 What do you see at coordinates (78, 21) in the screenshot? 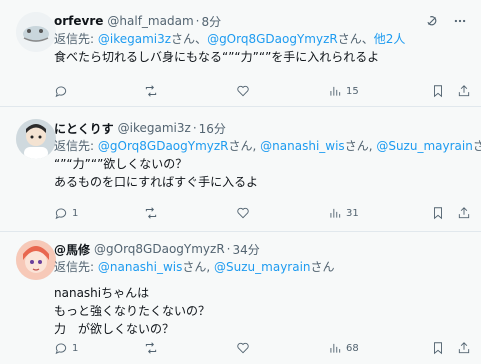
I see `display-name: orfevre` at bounding box center [78, 21].